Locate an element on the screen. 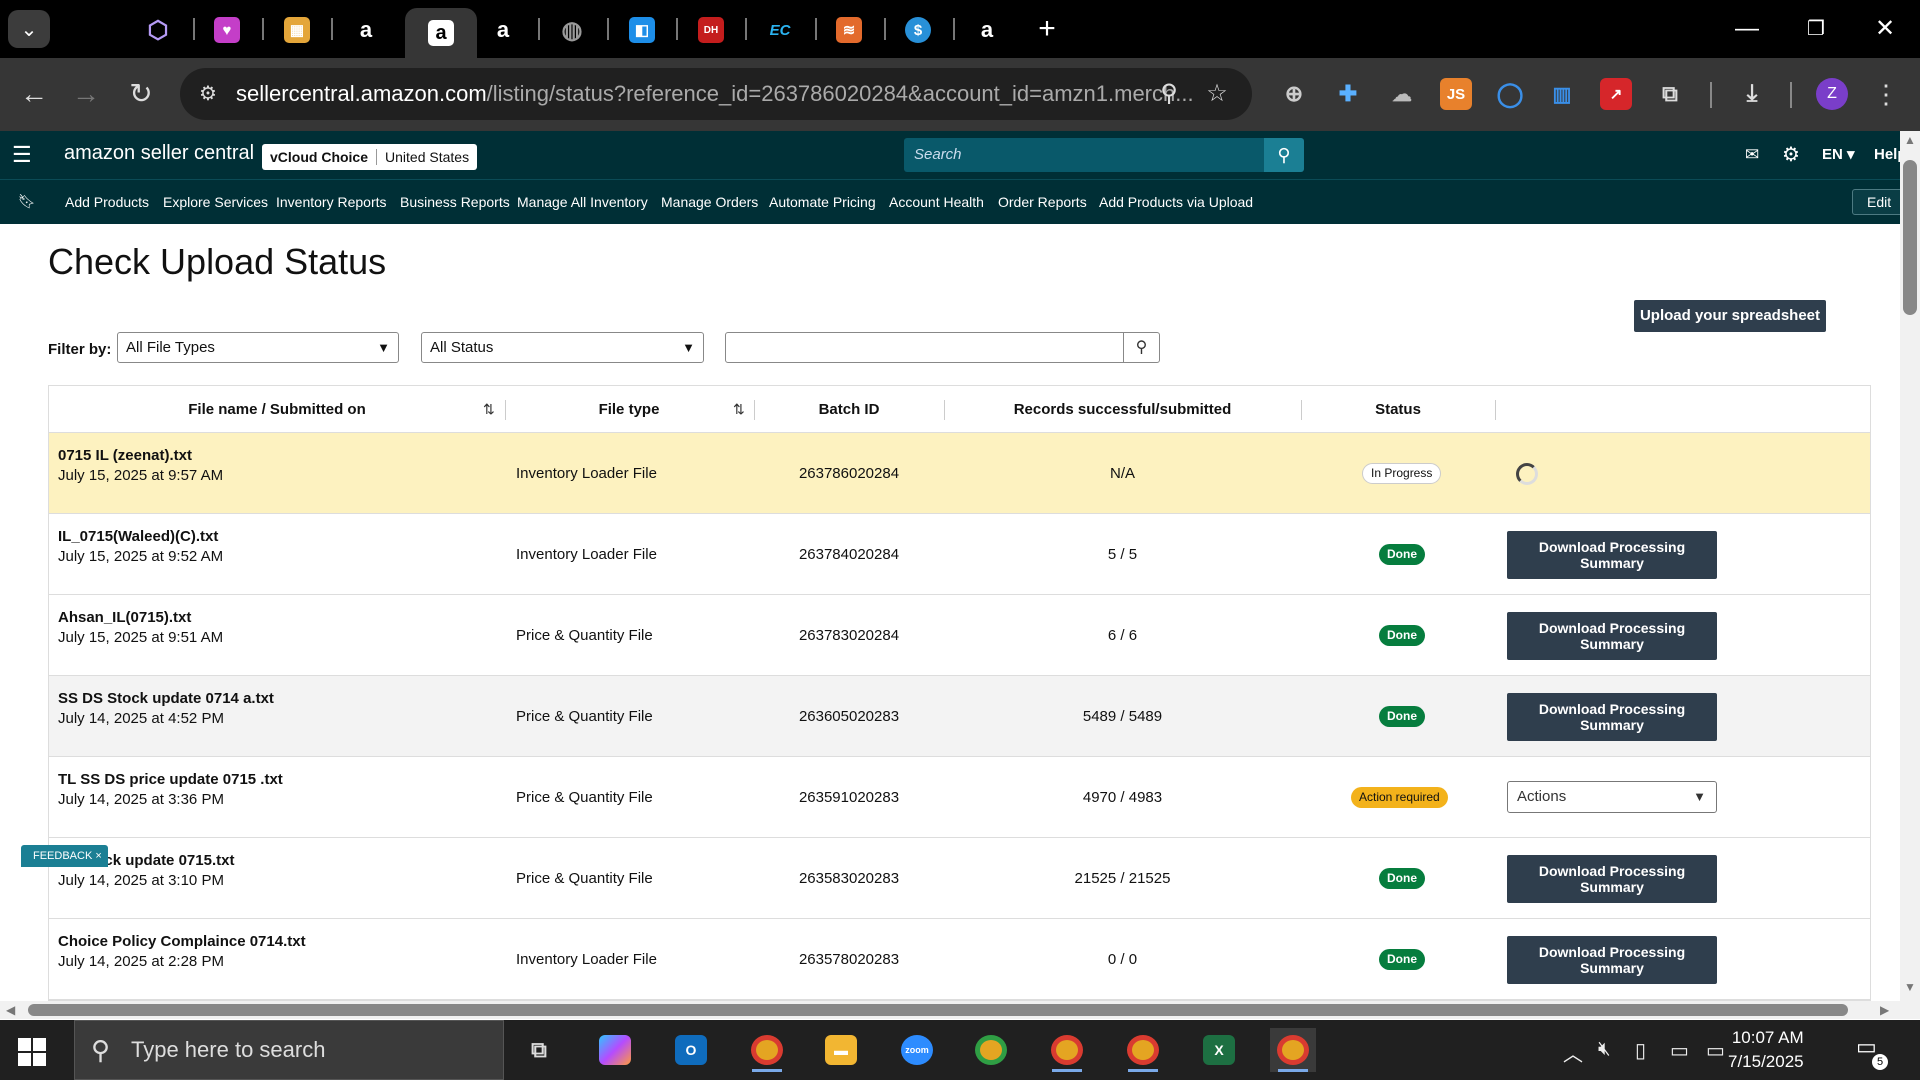  nav-manage-orders: Manage Orders is located at coordinates (709, 202).